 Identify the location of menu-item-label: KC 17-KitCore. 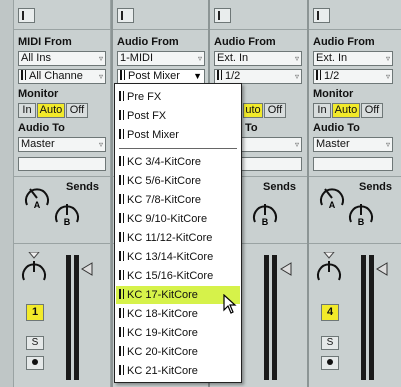
(162, 295).